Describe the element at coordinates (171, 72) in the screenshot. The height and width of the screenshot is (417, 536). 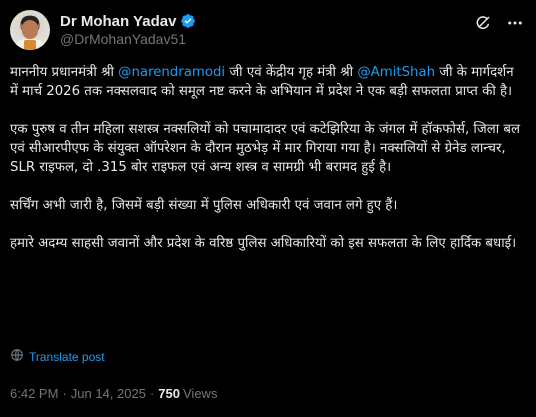
I see `mention-link-narendramodi: @narendramodi` at that location.